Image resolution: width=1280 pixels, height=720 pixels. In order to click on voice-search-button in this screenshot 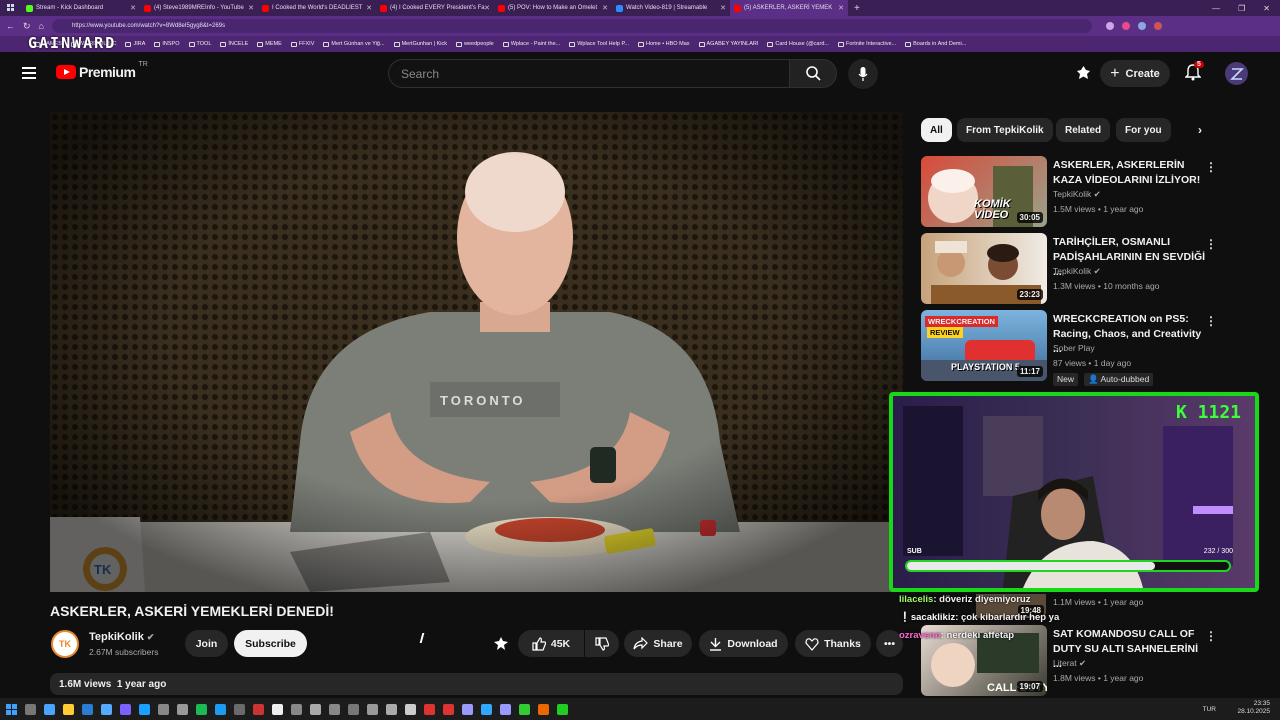, I will do `click(863, 74)`.